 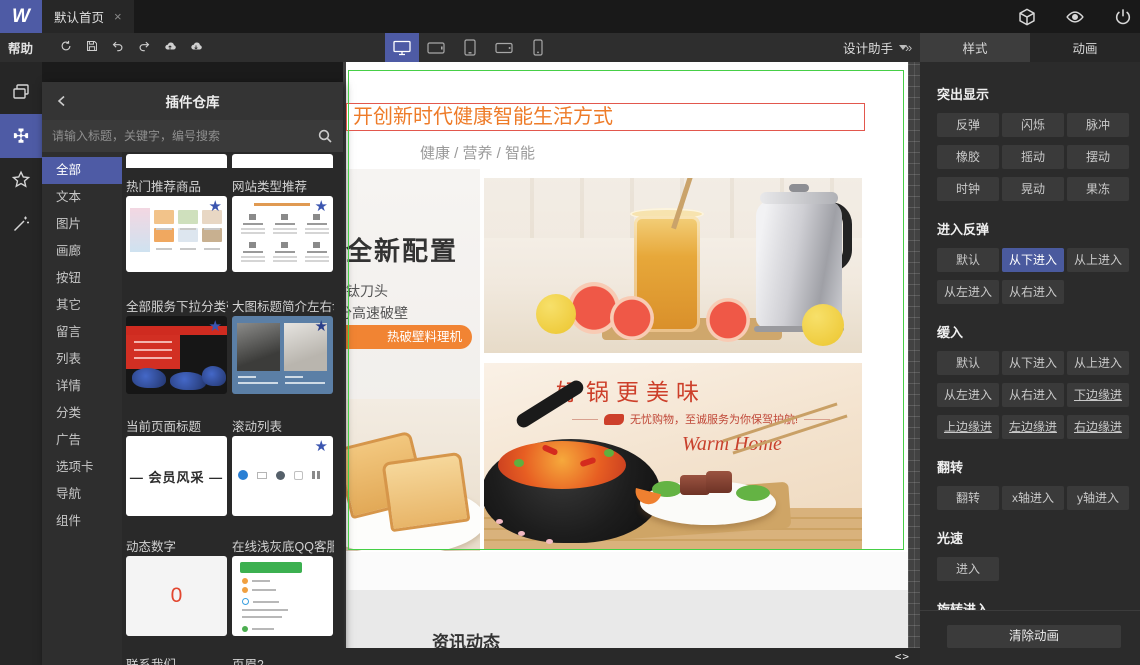 What do you see at coordinates (968, 189) in the screenshot?
I see `anim-tada: 时钟` at bounding box center [968, 189].